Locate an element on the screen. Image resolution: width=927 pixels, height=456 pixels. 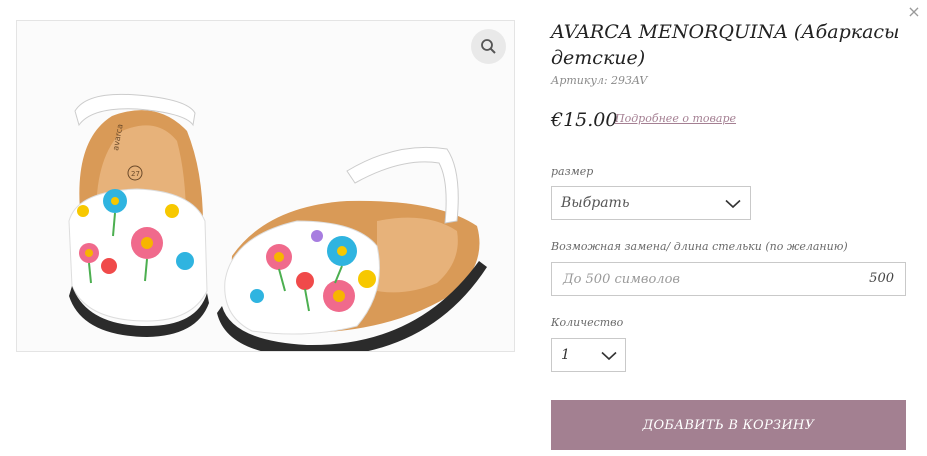
size-stamp: 27 is located at coordinates (135, 174).